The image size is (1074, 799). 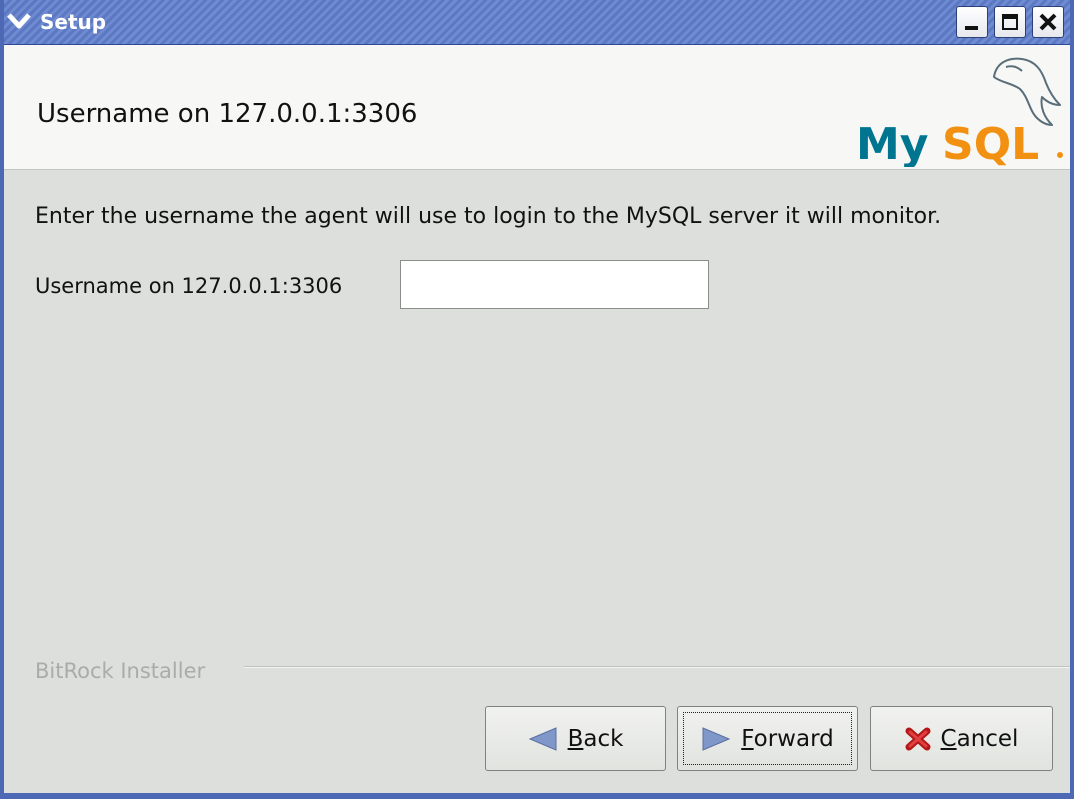 I want to click on forward-button: Forward, so click(x=767, y=738).